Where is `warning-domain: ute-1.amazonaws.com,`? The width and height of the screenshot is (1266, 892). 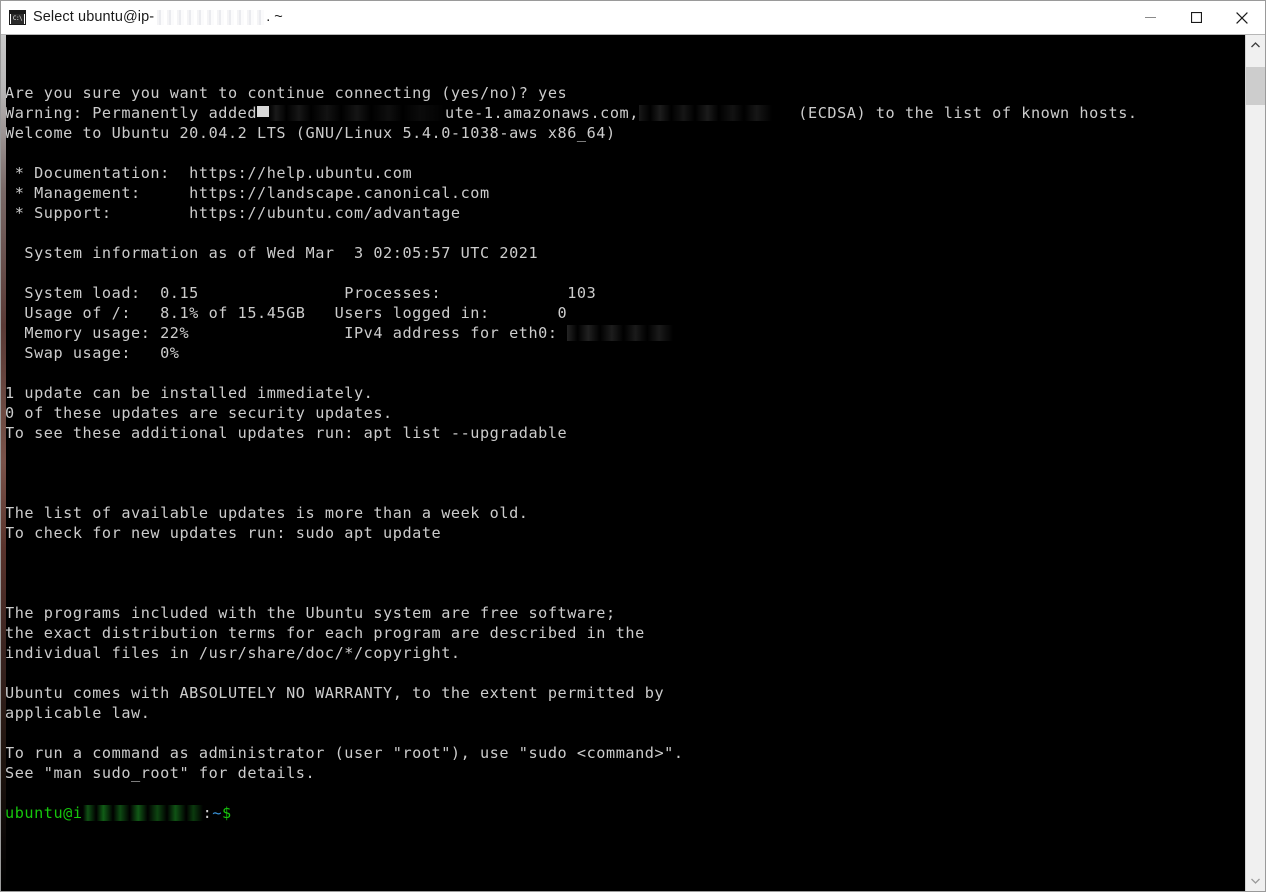 warning-domain: ute-1.amazonaws.com, is located at coordinates (542, 113).